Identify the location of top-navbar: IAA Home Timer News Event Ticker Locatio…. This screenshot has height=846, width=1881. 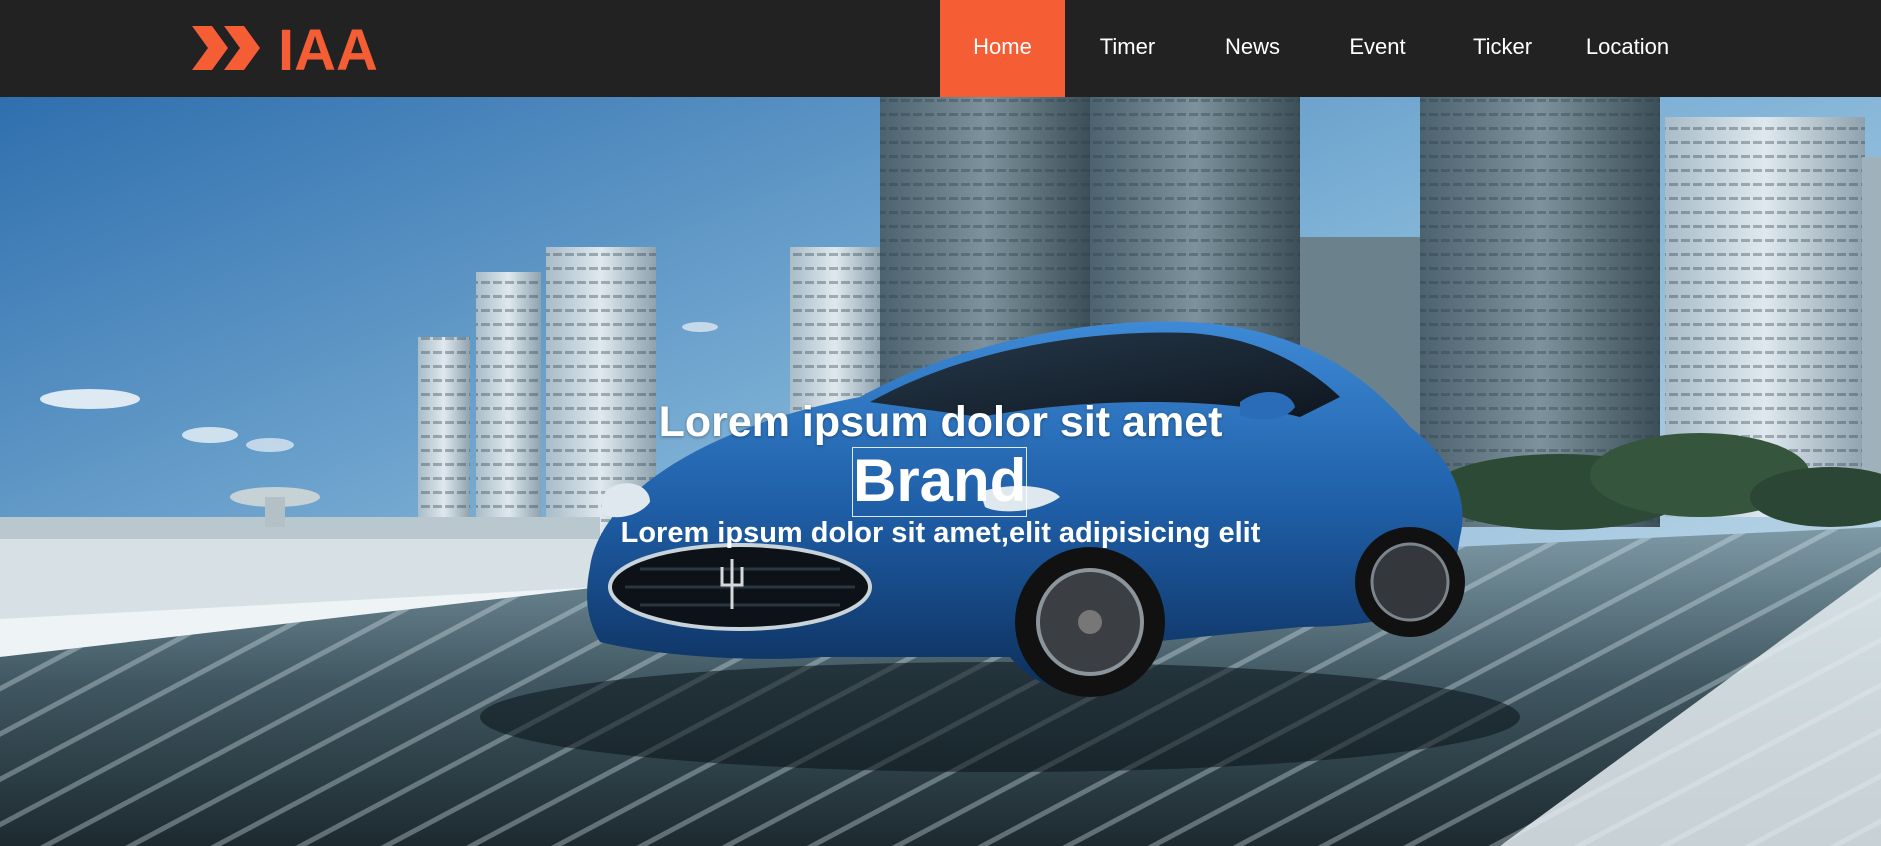
(940, 48).